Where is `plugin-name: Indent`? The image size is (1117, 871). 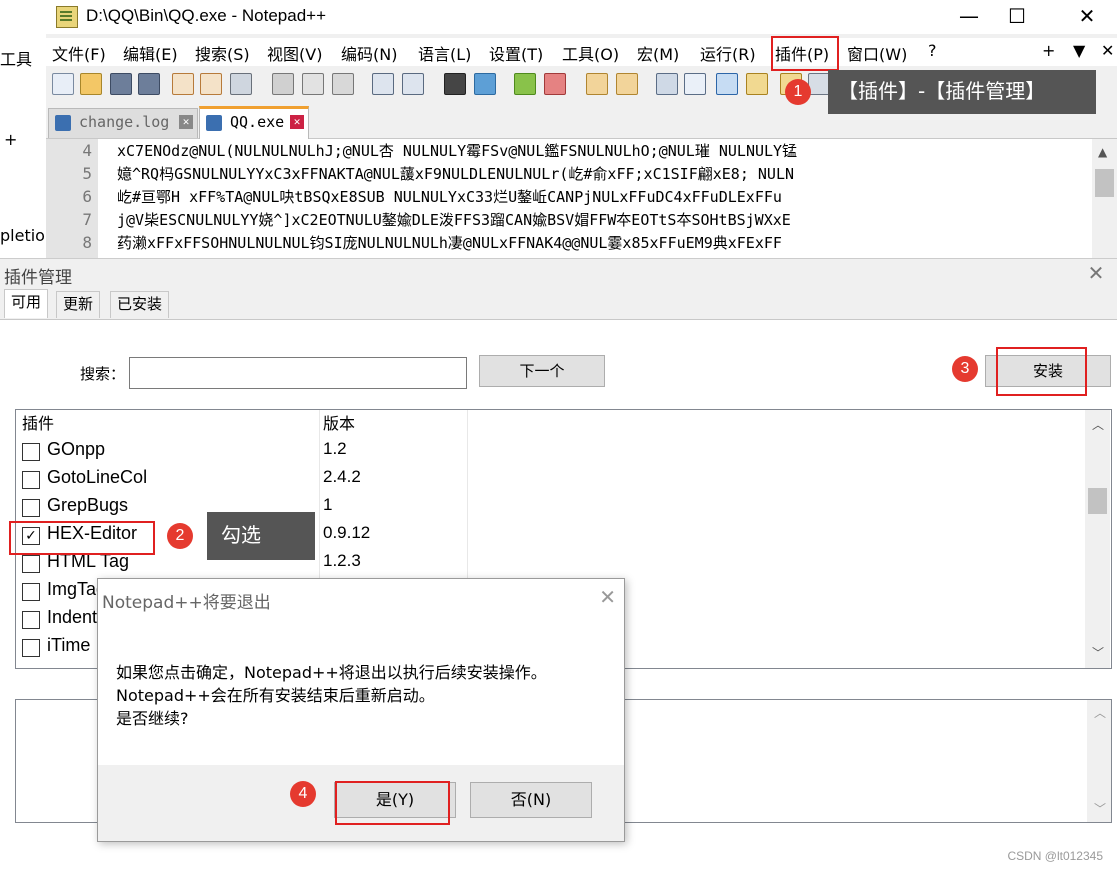 plugin-name: Indent is located at coordinates (72, 617).